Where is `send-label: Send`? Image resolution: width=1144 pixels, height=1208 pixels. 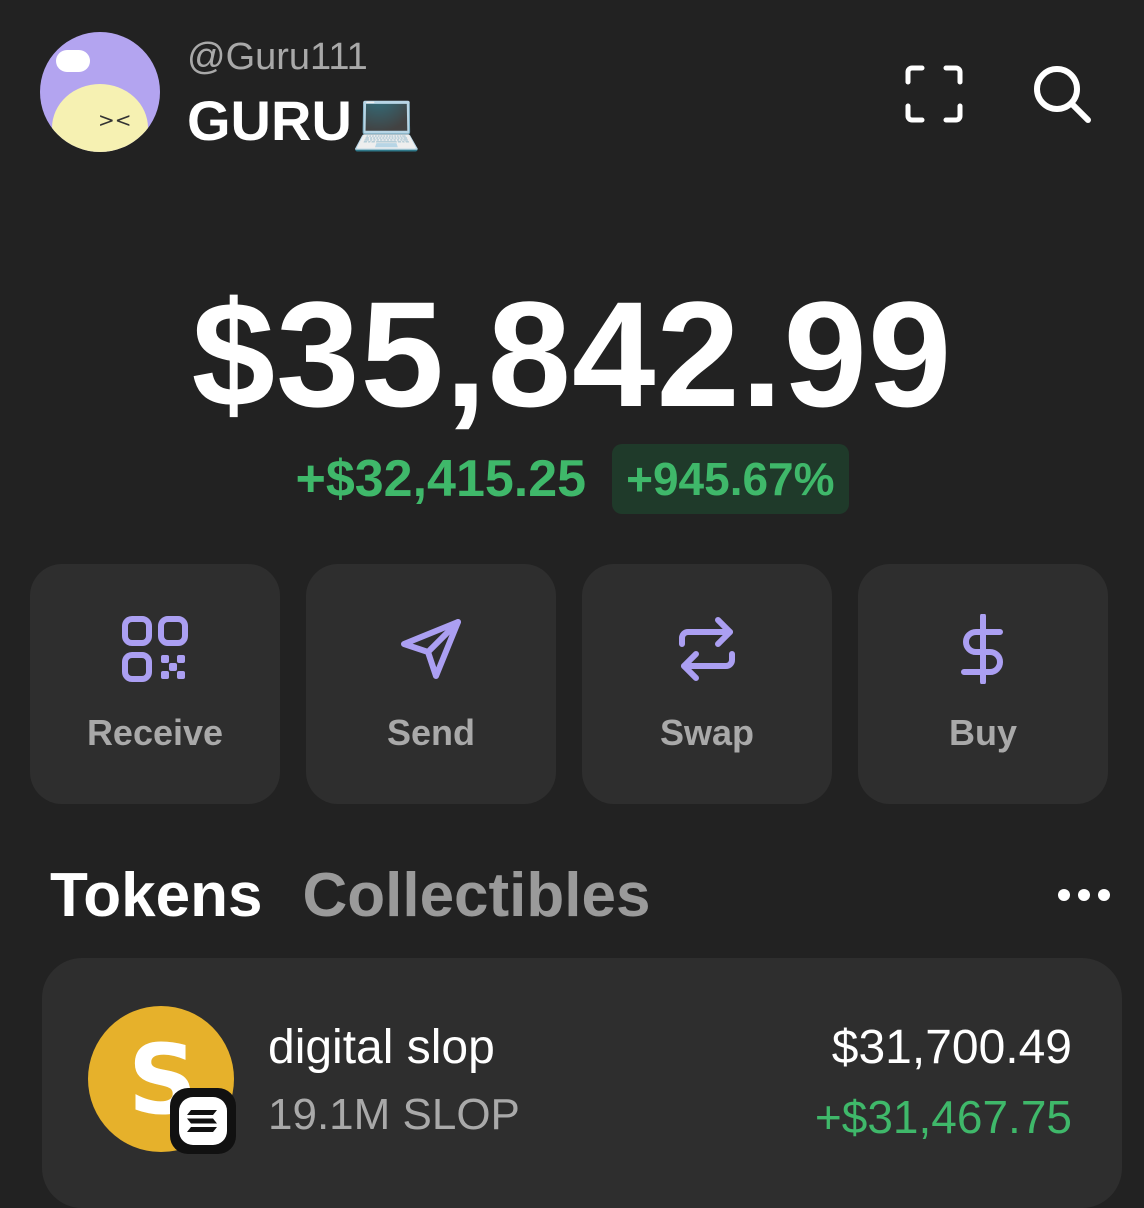 send-label: Send is located at coordinates (430, 732).